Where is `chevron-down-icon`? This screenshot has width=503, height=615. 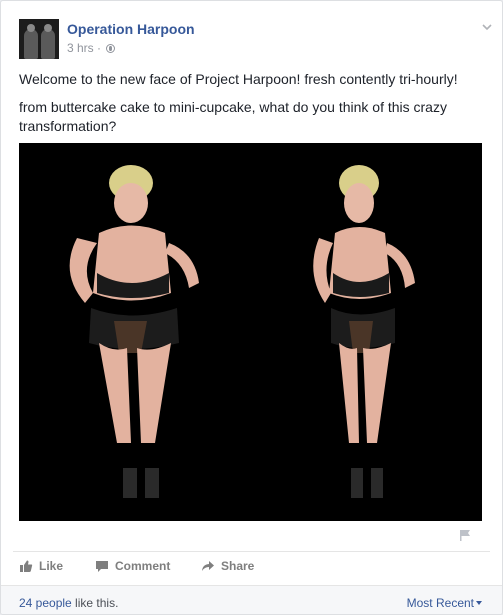
chevron-down-icon is located at coordinates (487, 25).